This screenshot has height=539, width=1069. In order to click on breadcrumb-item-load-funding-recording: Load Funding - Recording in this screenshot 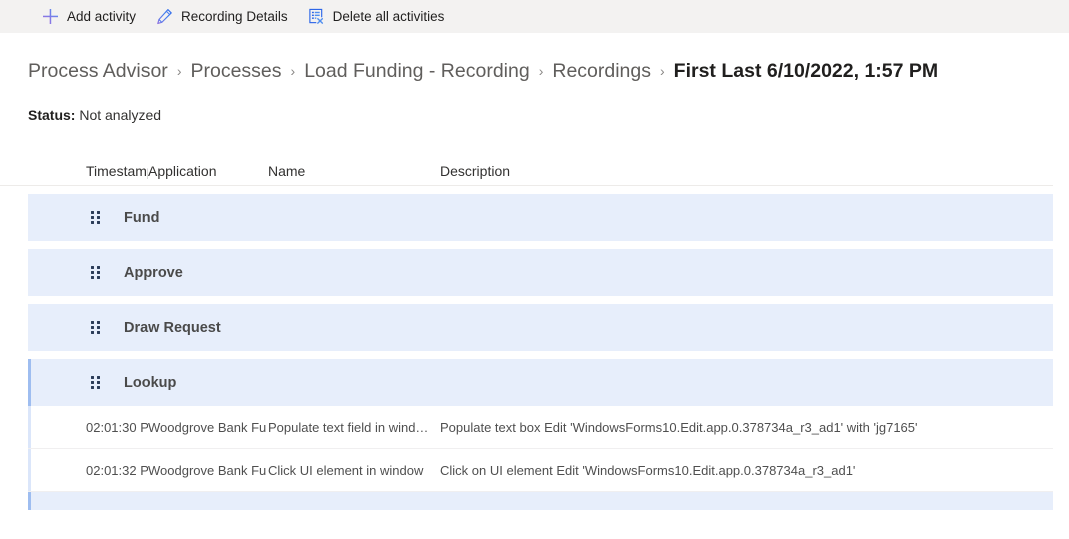, I will do `click(416, 71)`.